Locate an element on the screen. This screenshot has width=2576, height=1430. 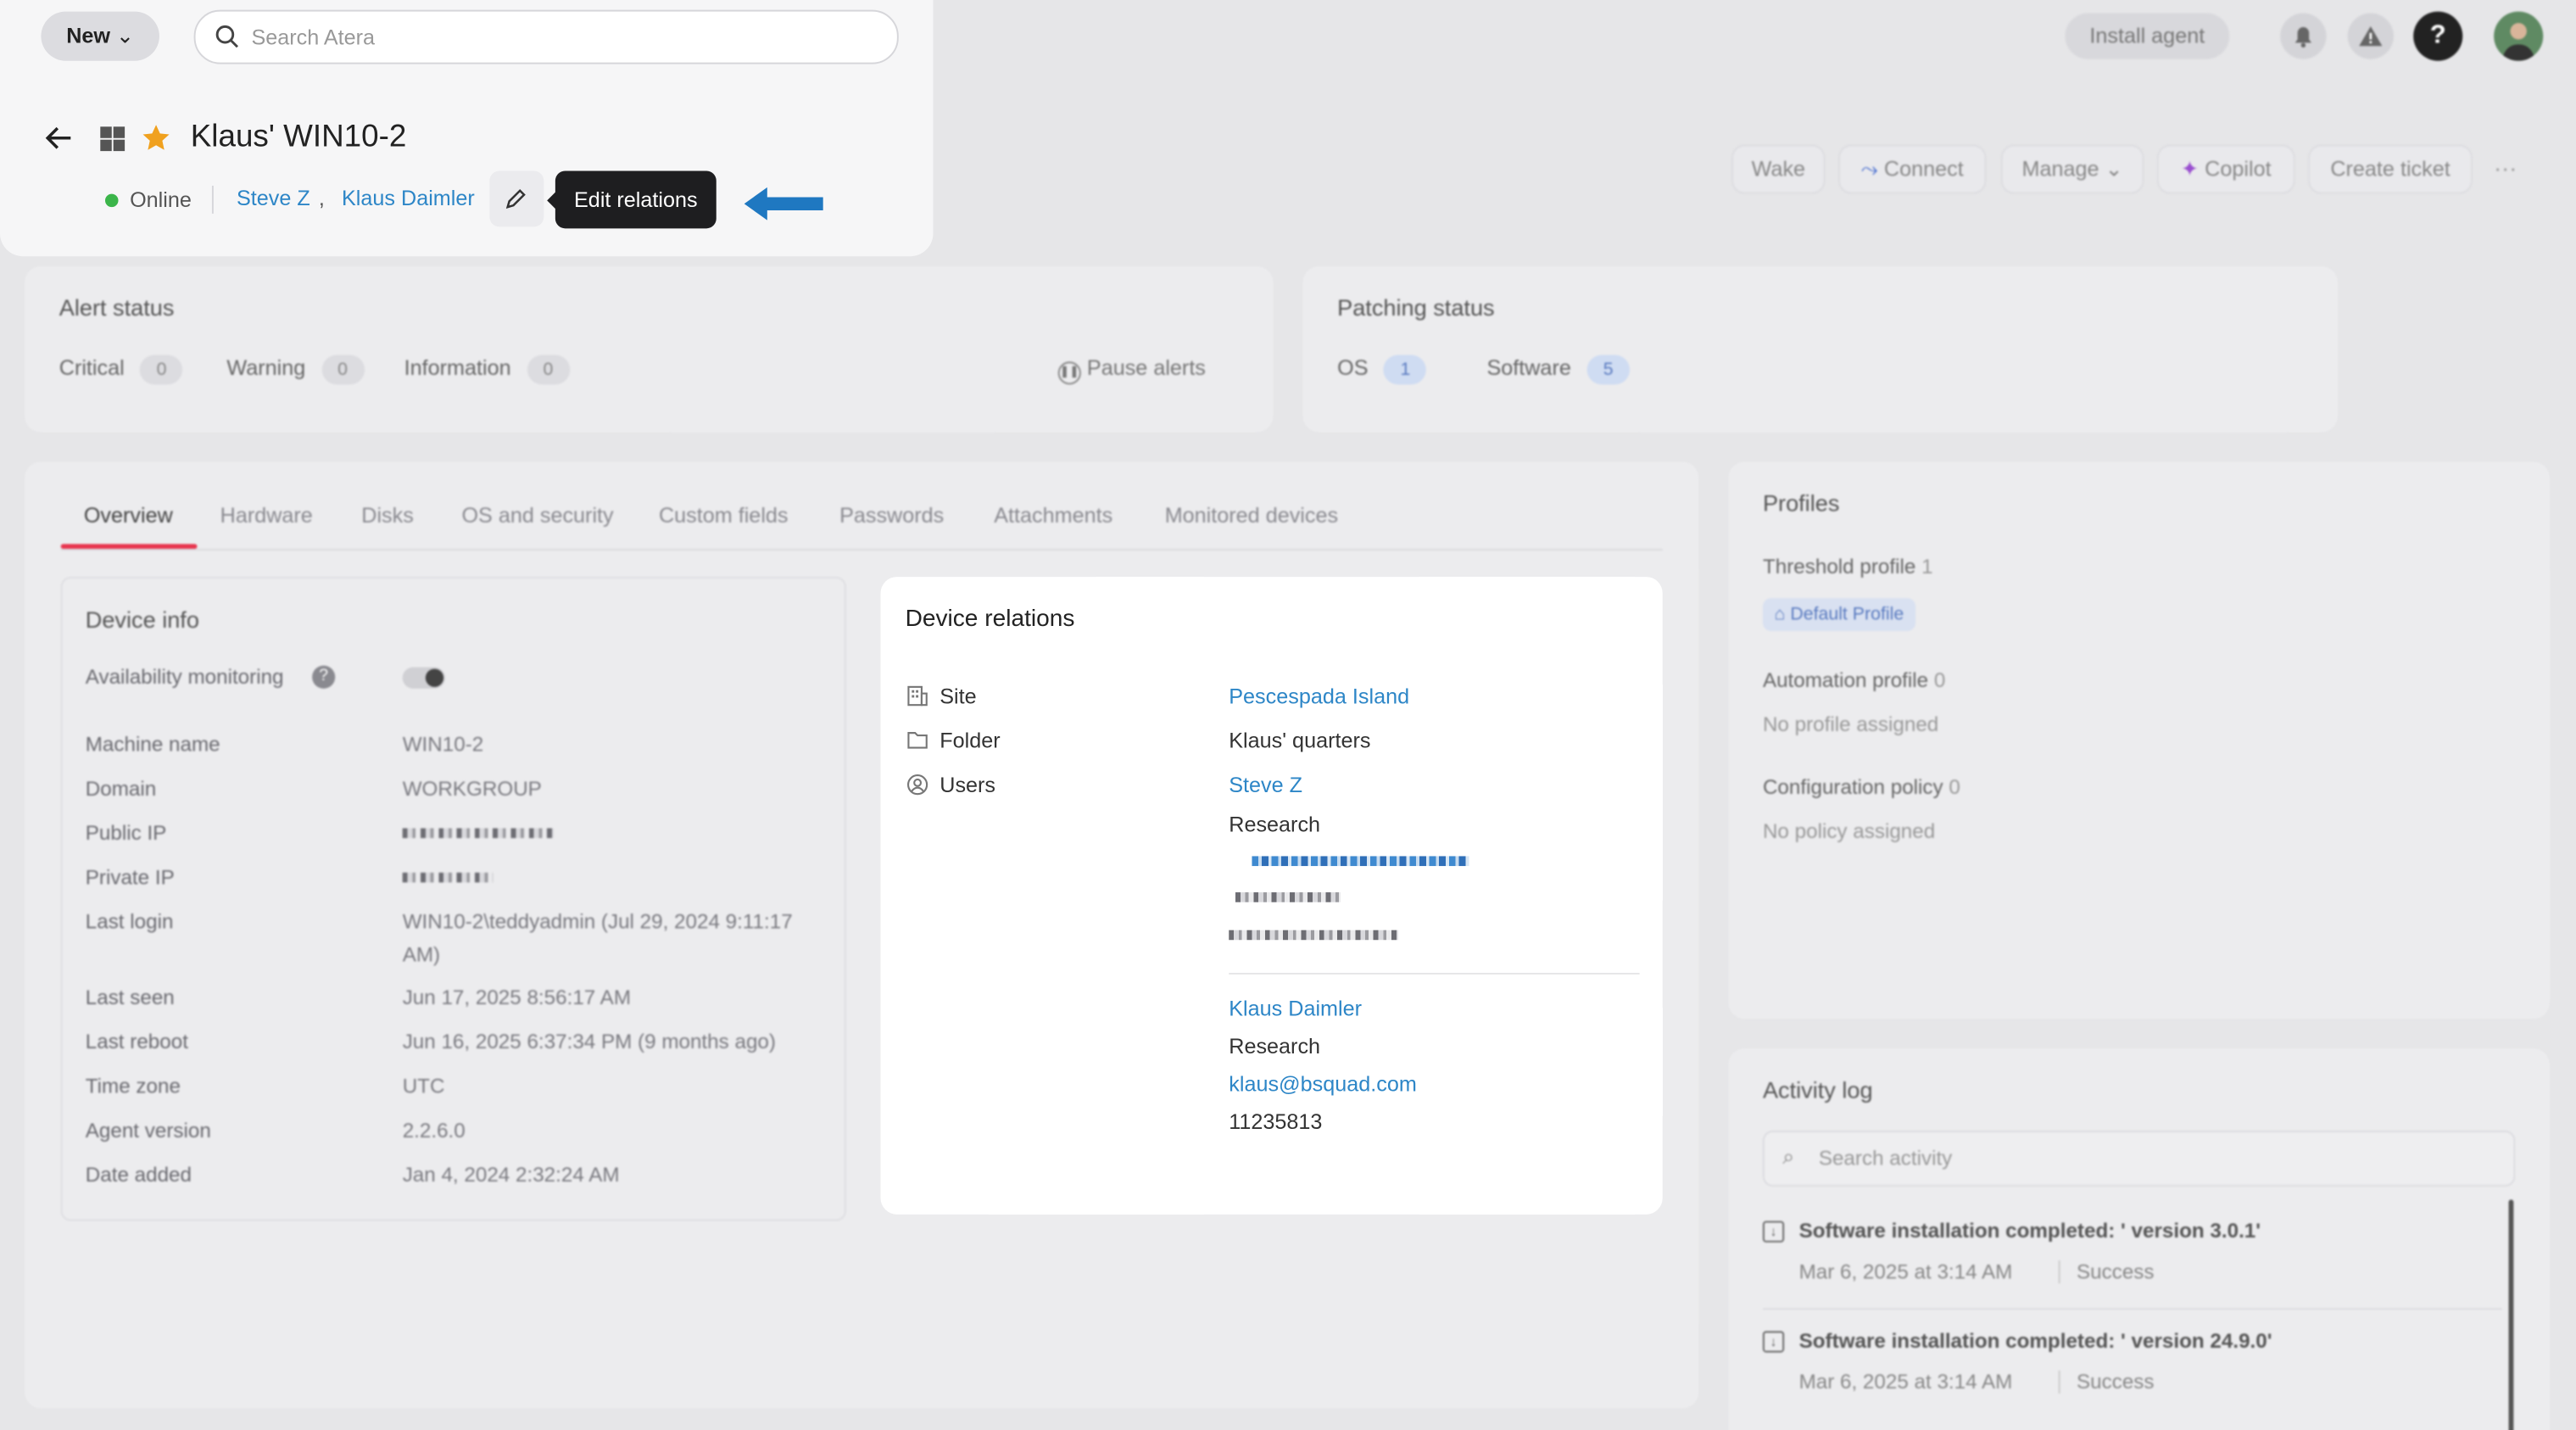
search-icon: ⌕ is located at coordinates (1789, 1156).